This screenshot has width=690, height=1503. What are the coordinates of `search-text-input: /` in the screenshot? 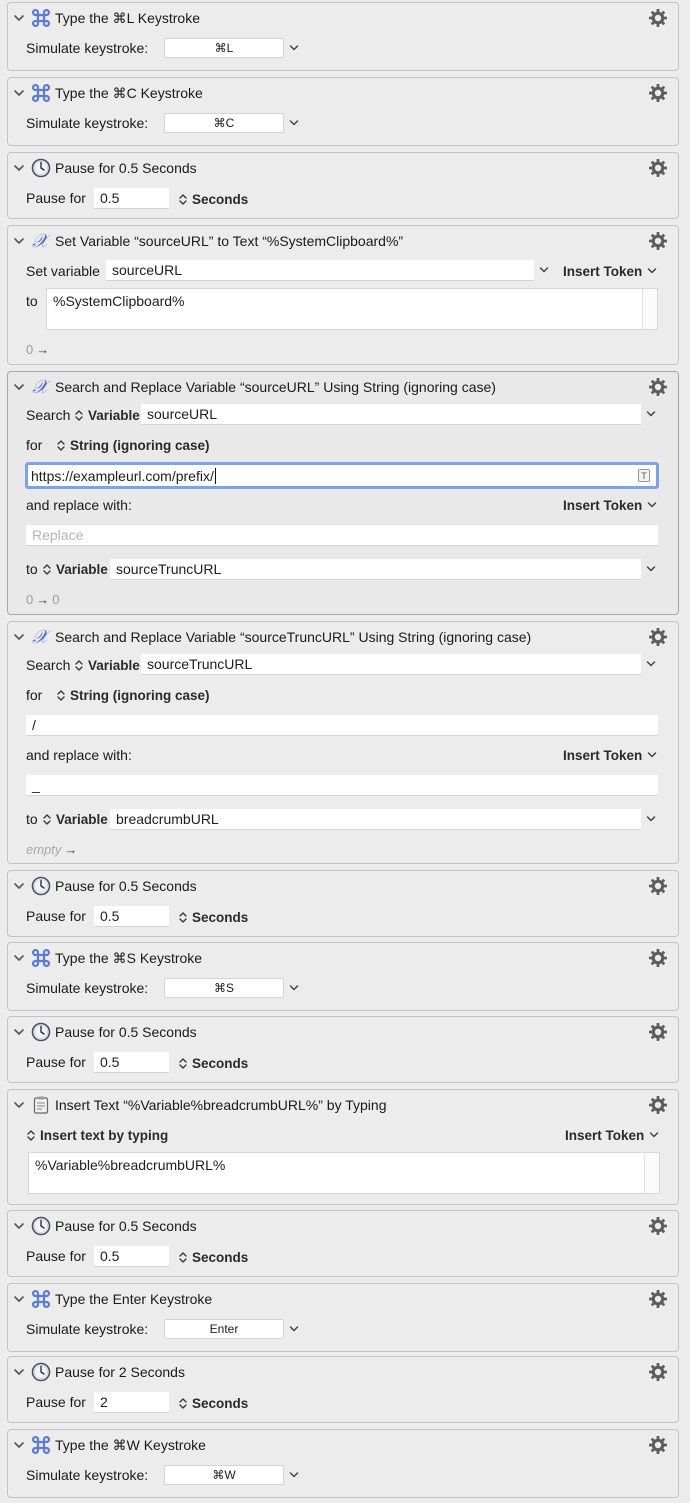 It's located at (342, 725).